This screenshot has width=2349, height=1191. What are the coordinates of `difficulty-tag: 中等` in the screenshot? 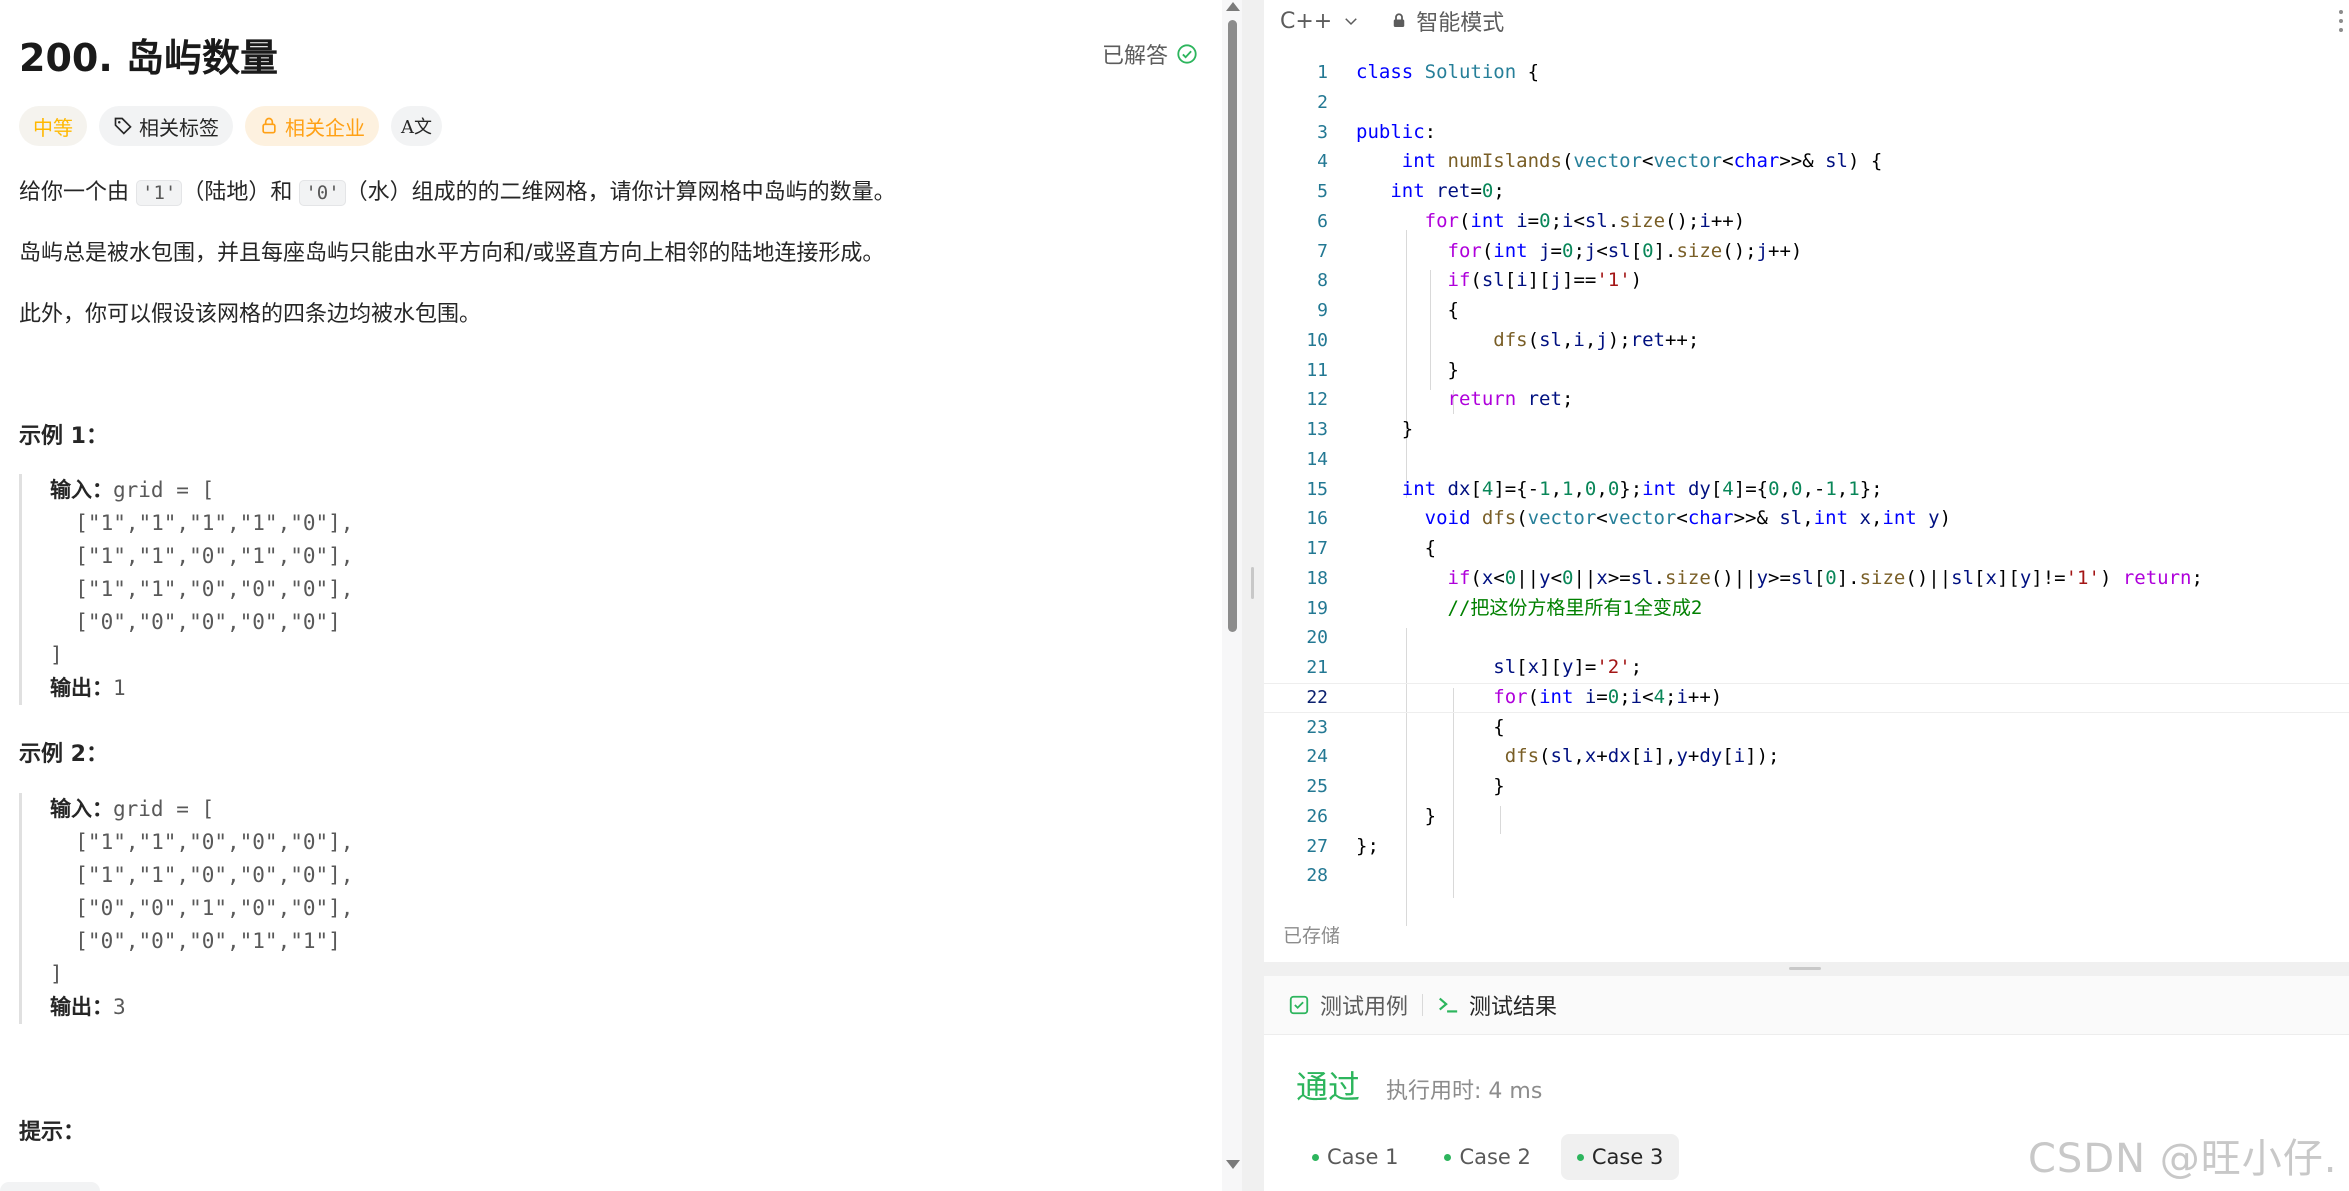 It's located at (53, 126).